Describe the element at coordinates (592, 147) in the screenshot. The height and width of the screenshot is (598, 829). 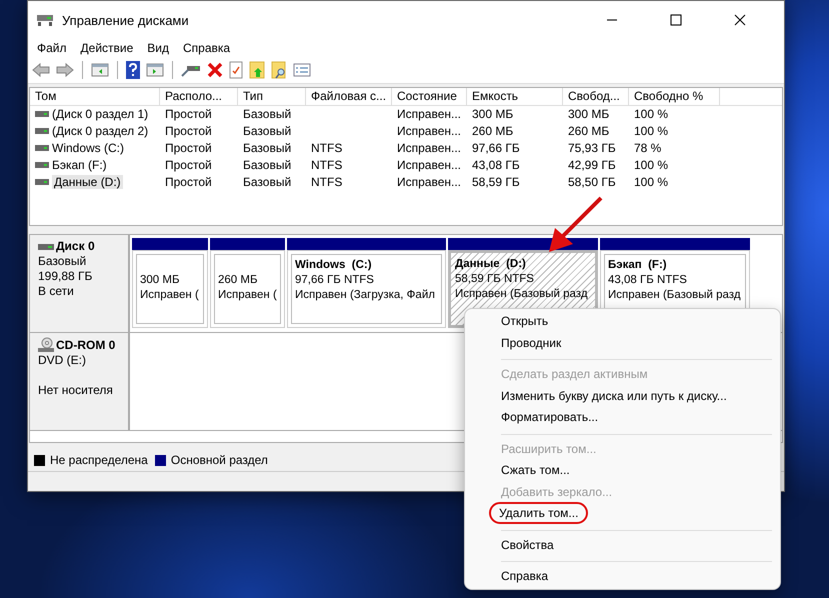
I see `table-cell: 75,93 ГБ` at that location.